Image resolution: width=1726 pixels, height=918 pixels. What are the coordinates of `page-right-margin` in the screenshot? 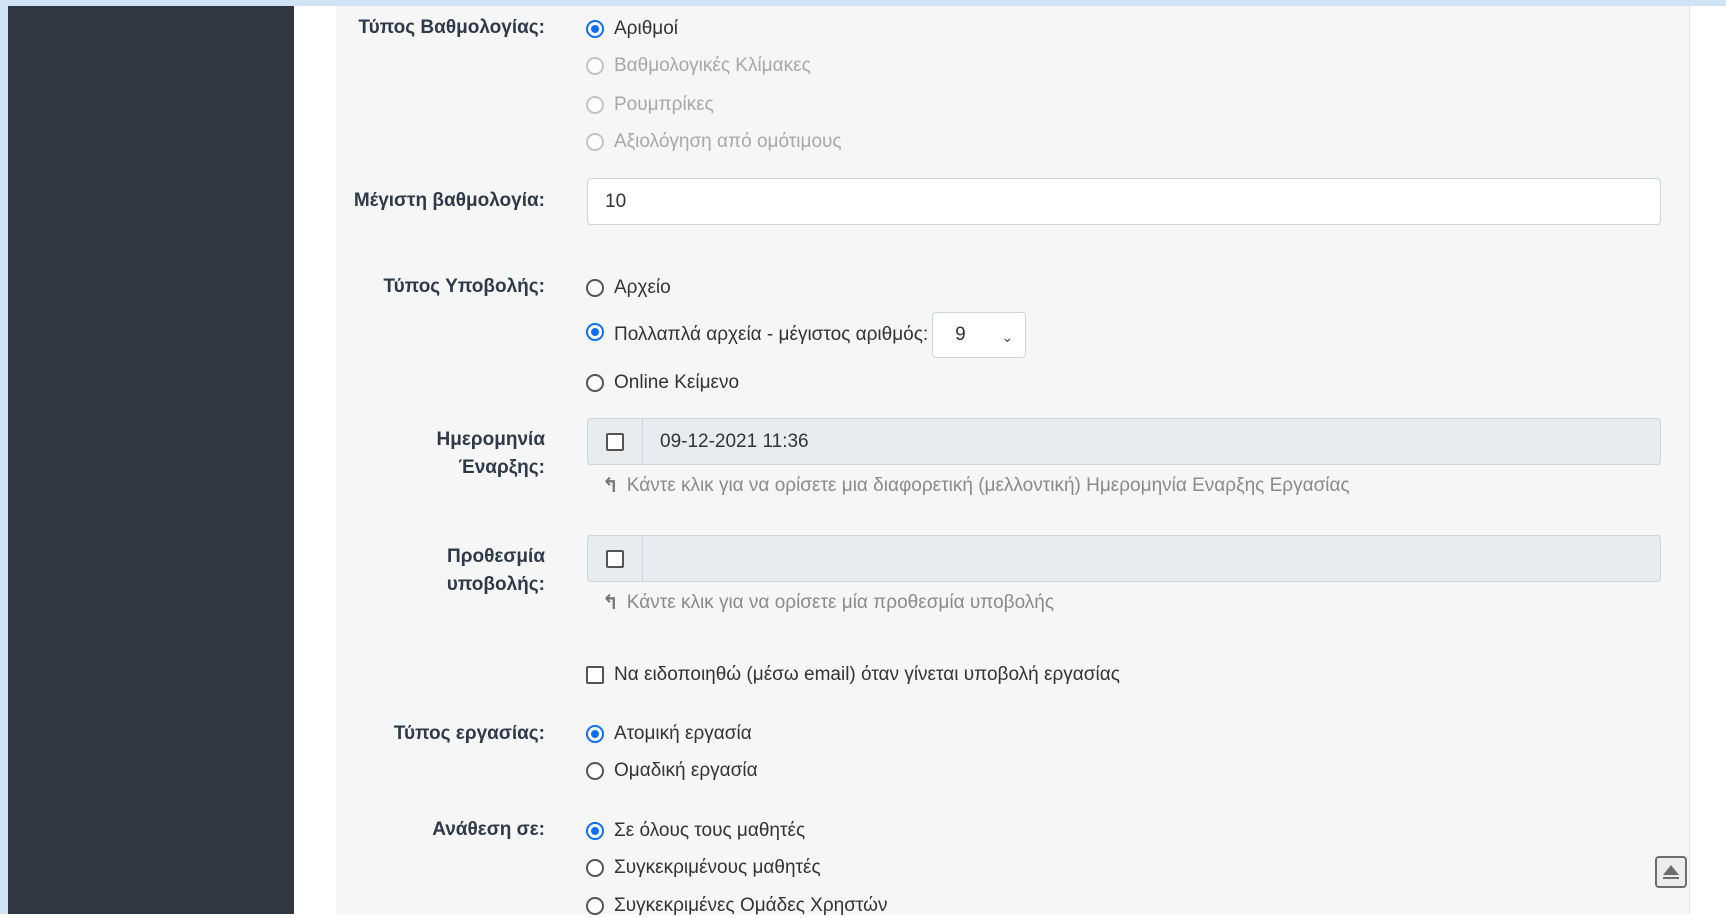 It's located at (1708, 460).